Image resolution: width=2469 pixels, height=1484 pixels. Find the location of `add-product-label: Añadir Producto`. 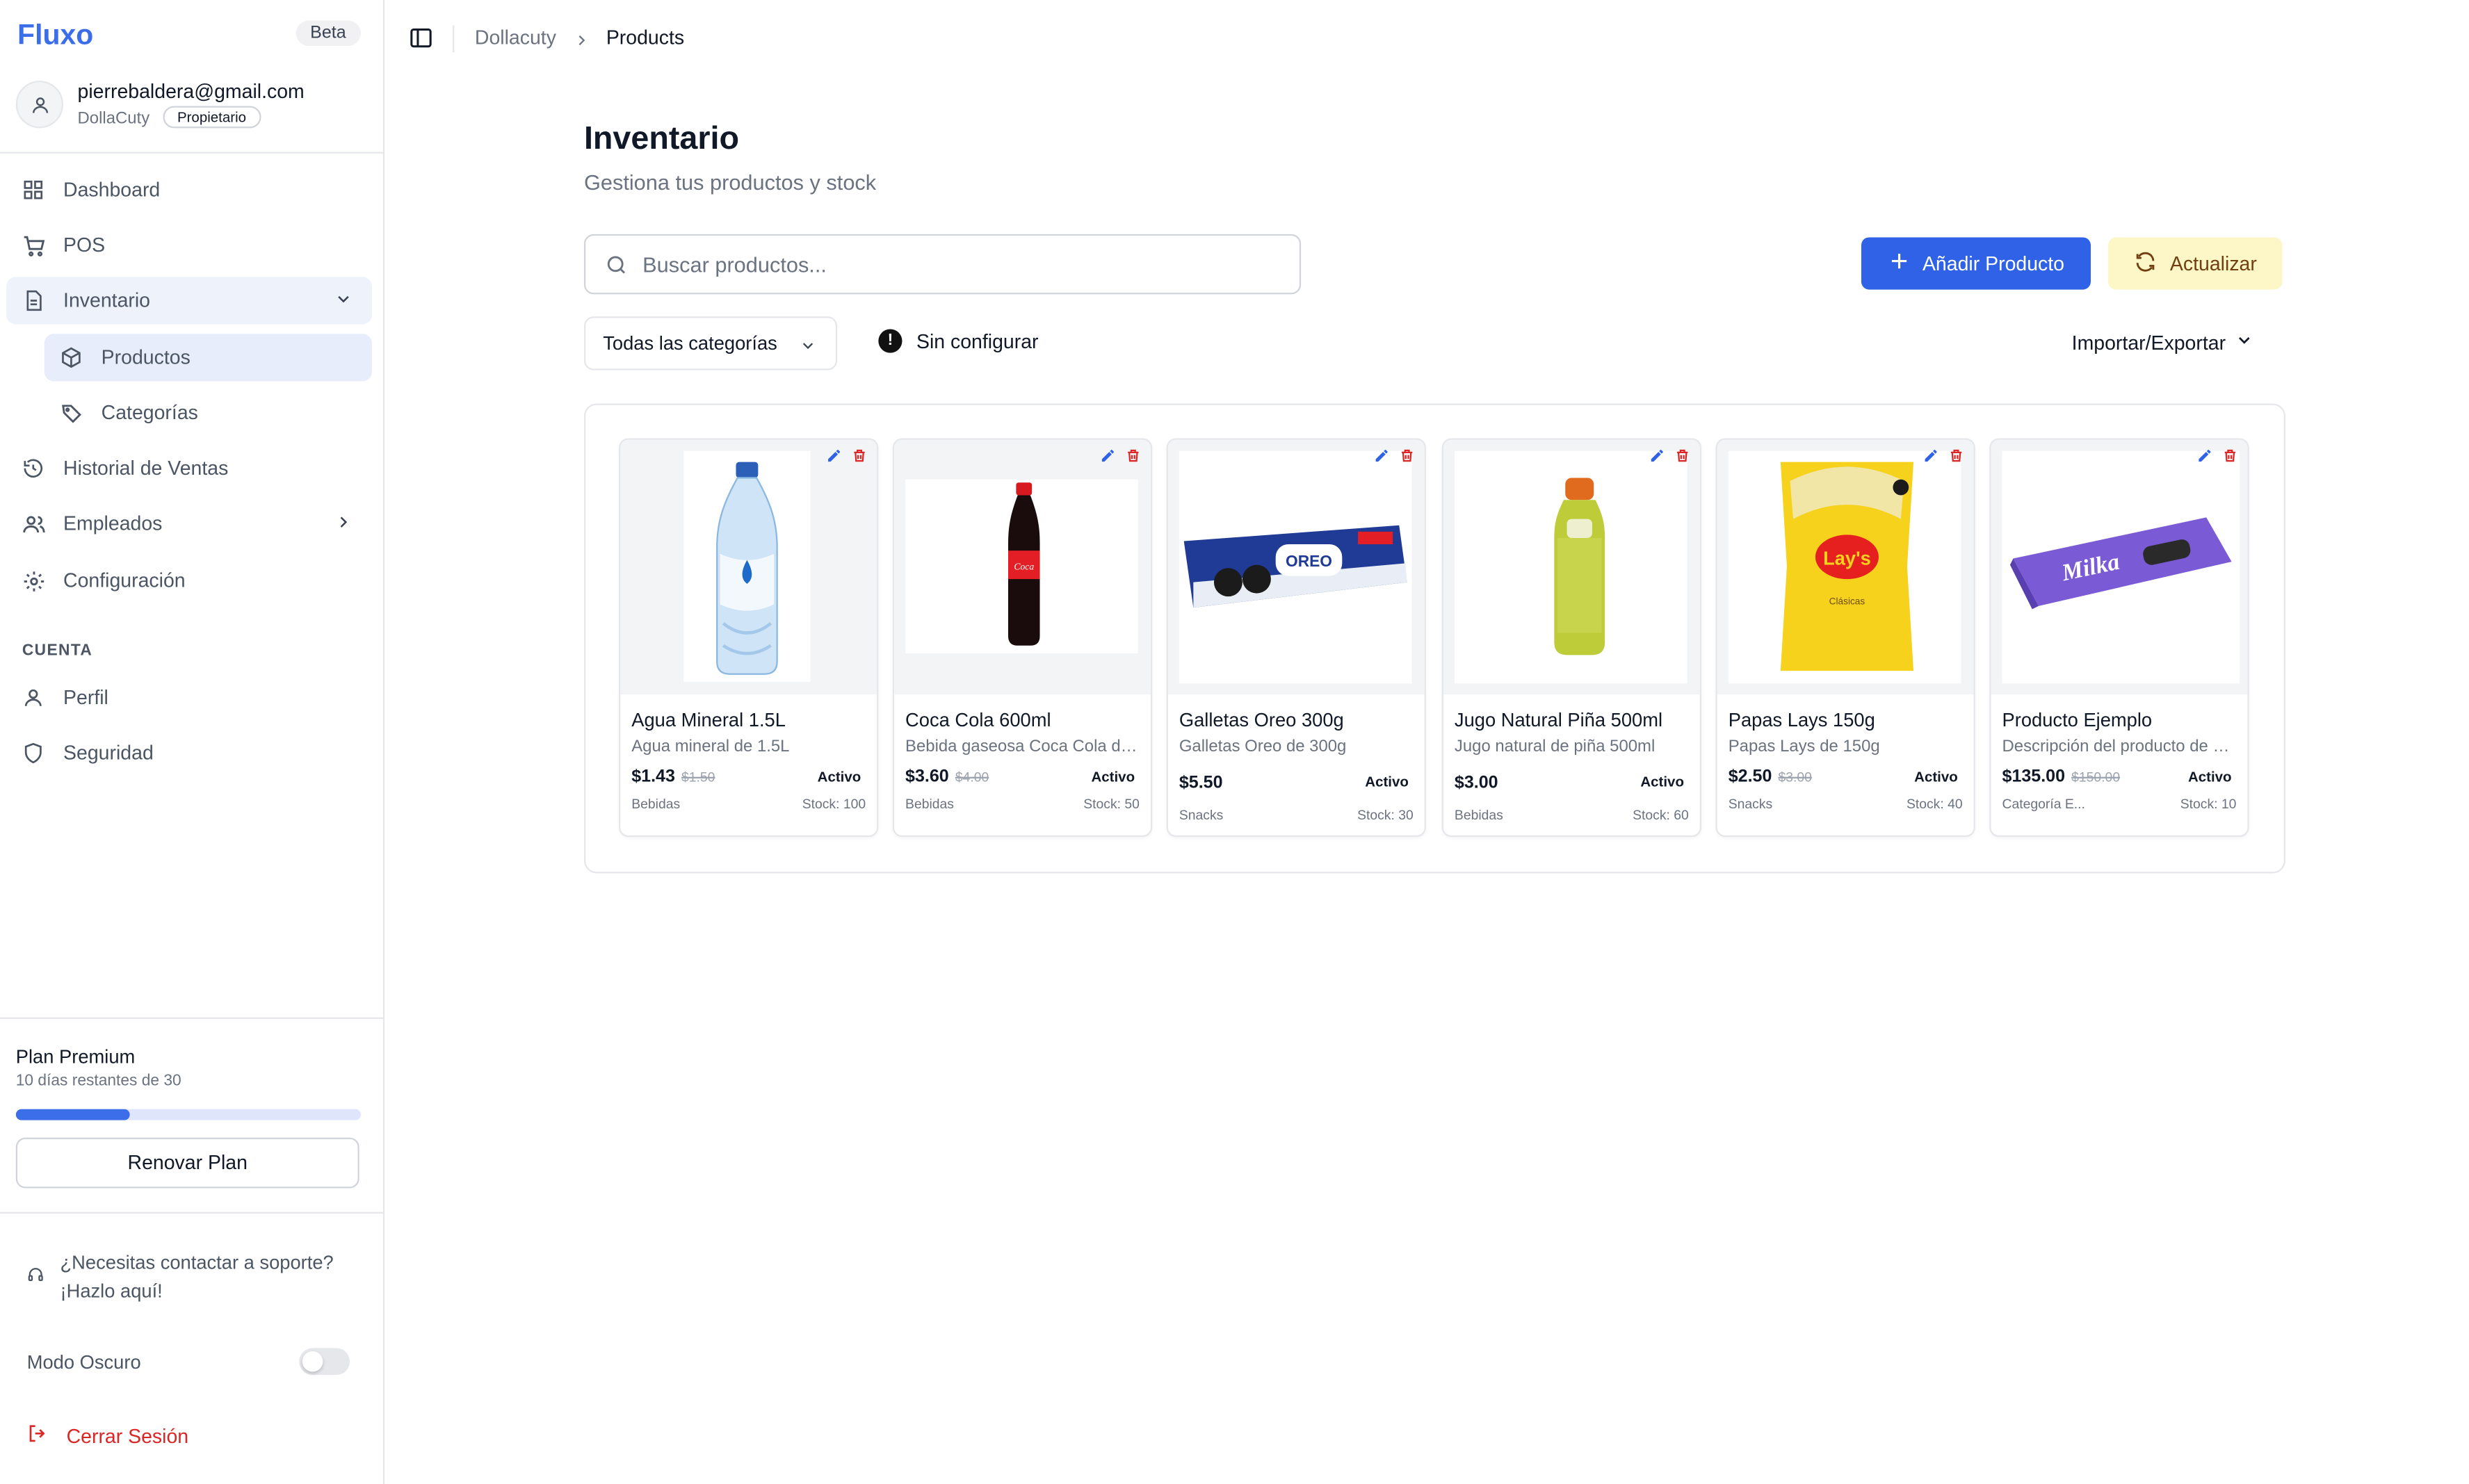

add-product-label: Añadir Producto is located at coordinates (1993, 263).